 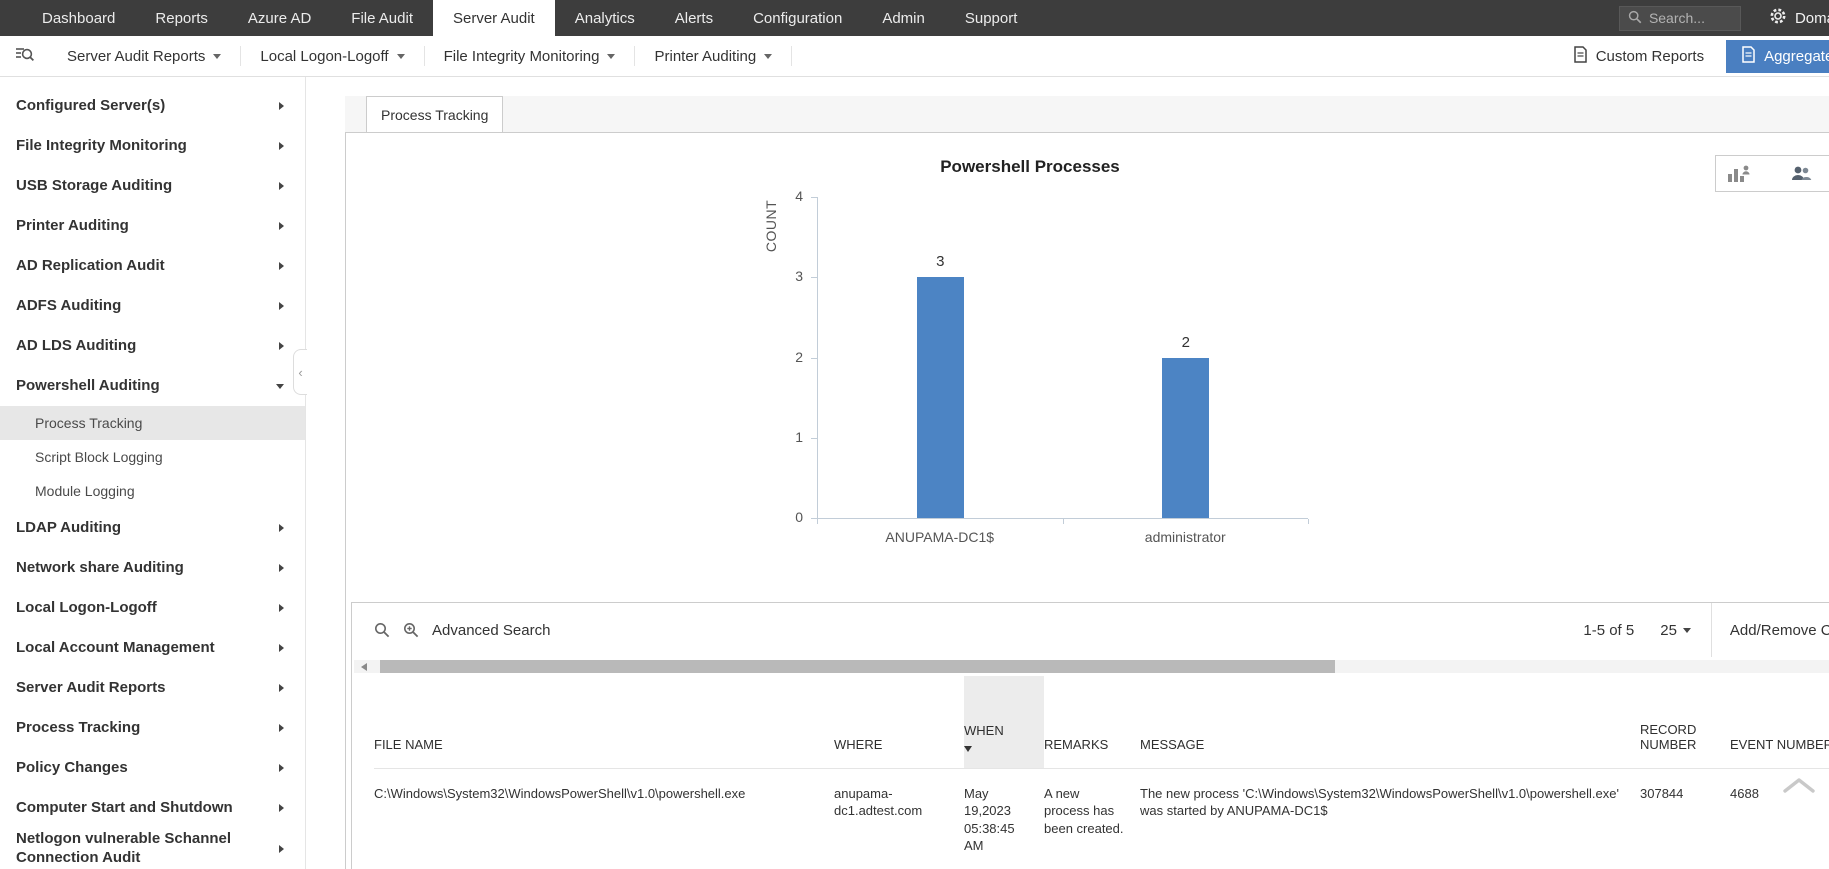 I want to click on sidebar-item-label: AD LDS Auditing, so click(x=76, y=345).